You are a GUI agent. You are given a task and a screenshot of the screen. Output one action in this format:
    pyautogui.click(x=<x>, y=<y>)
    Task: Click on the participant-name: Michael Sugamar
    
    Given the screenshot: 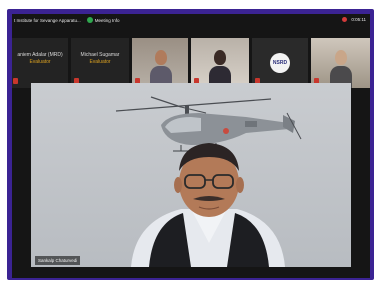 What is the action you would take?
    pyautogui.click(x=100, y=55)
    